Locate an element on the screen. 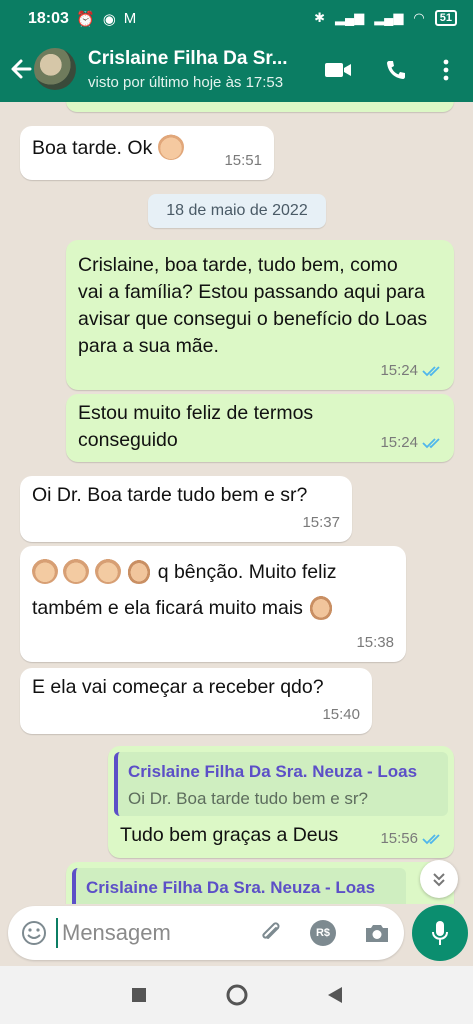  message-bubble-incoming: E ela vai começar a receber qdo? 15:40 is located at coordinates (196, 701).